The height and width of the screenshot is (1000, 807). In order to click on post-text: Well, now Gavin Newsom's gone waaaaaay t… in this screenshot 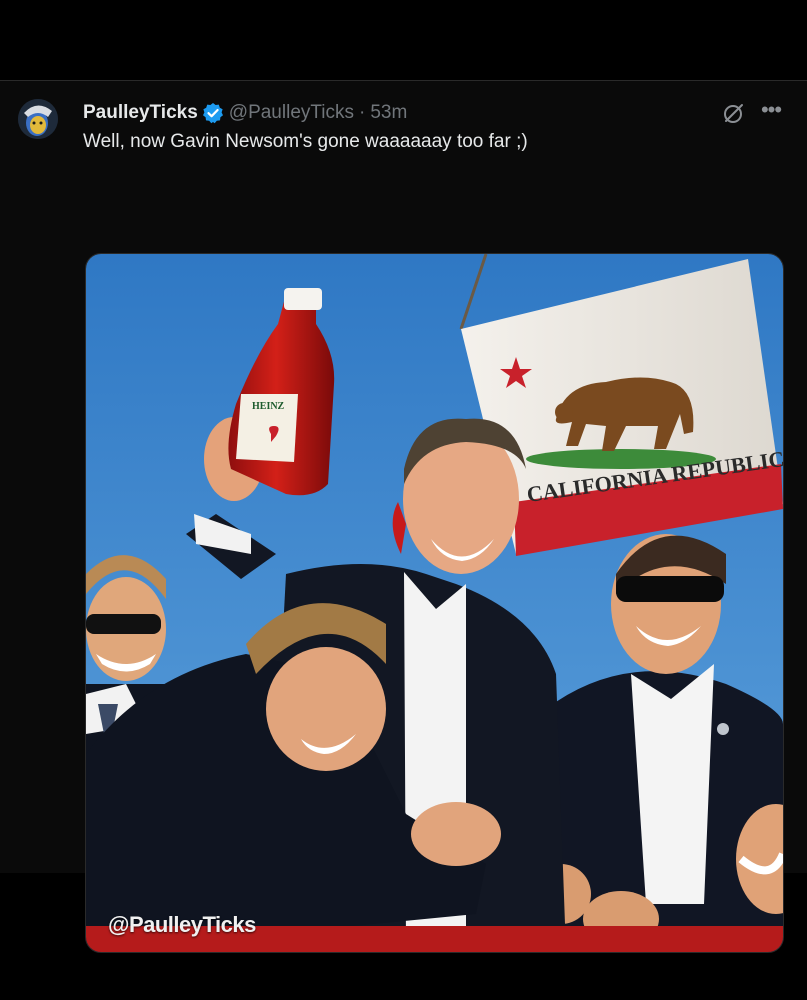, I will do `click(305, 141)`.